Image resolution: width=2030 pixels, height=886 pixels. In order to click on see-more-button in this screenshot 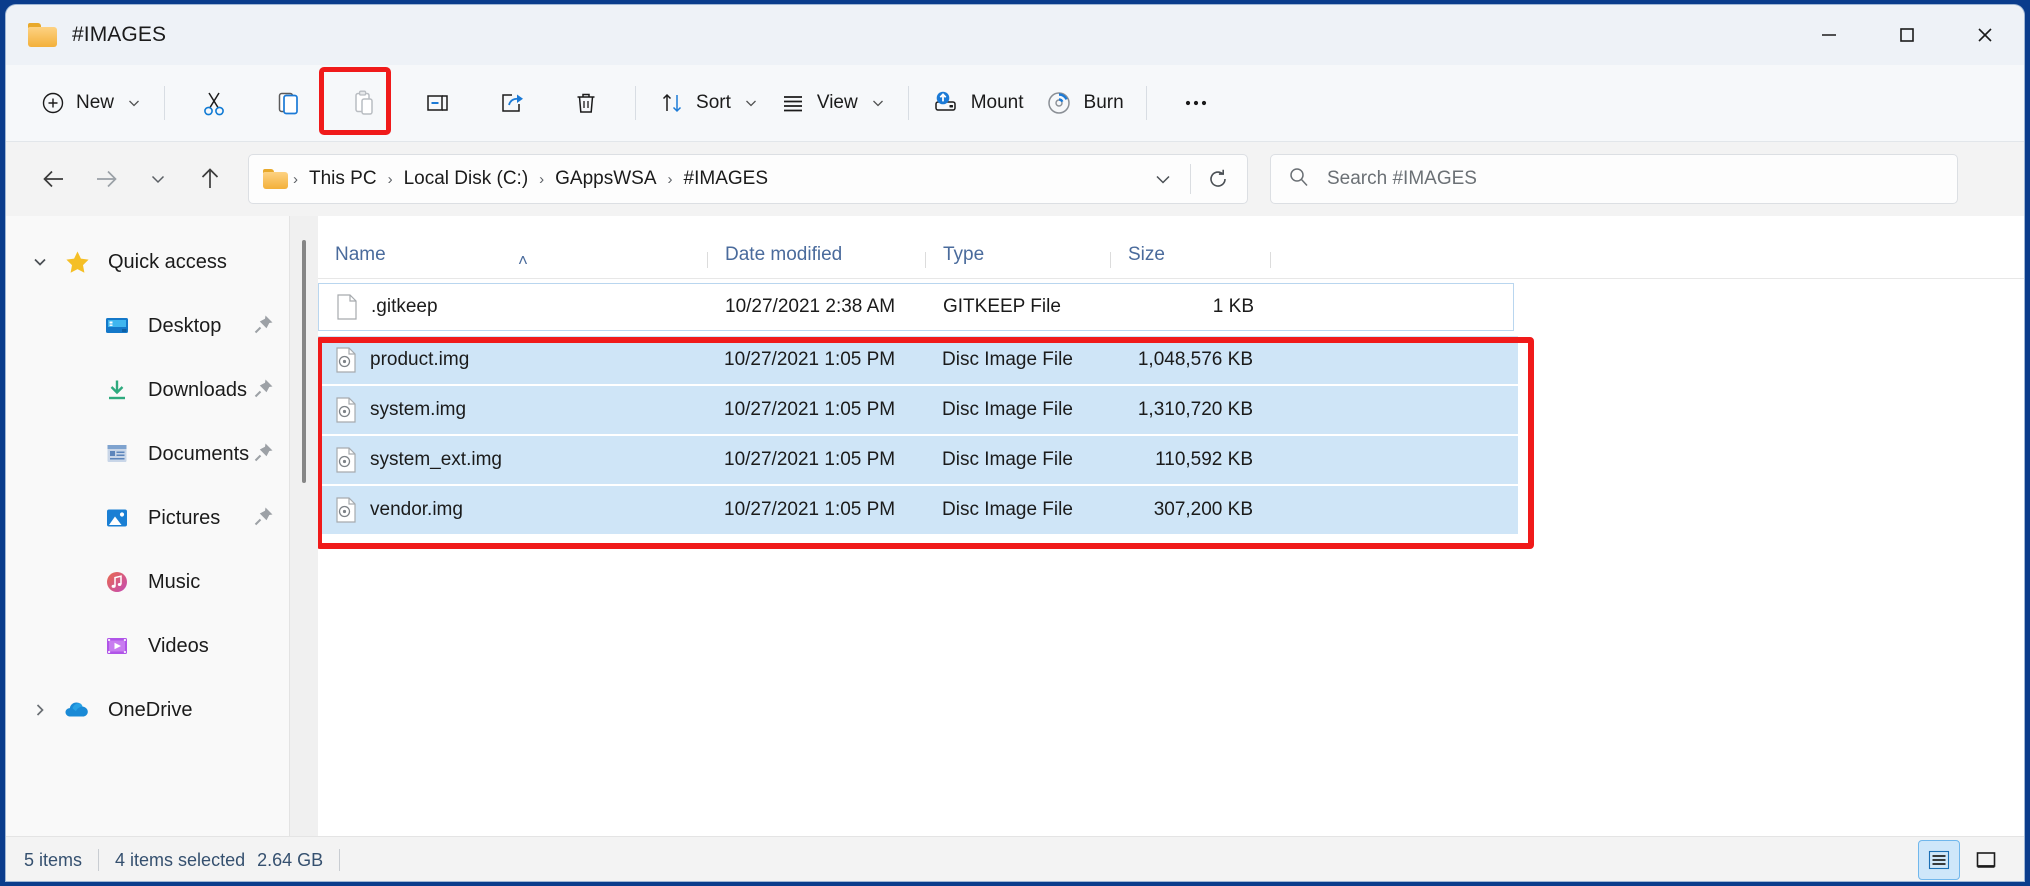, I will do `click(1196, 103)`.